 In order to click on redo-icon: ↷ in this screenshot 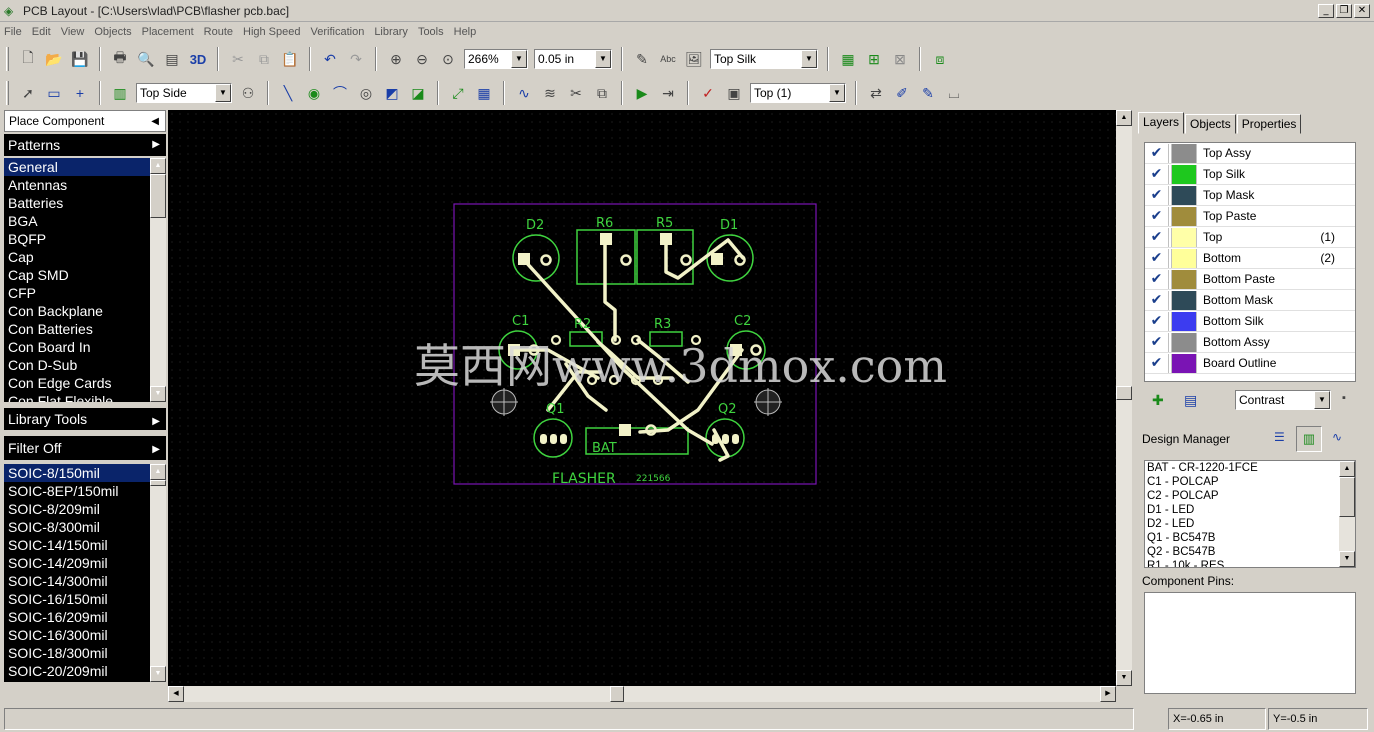, I will do `click(356, 59)`.